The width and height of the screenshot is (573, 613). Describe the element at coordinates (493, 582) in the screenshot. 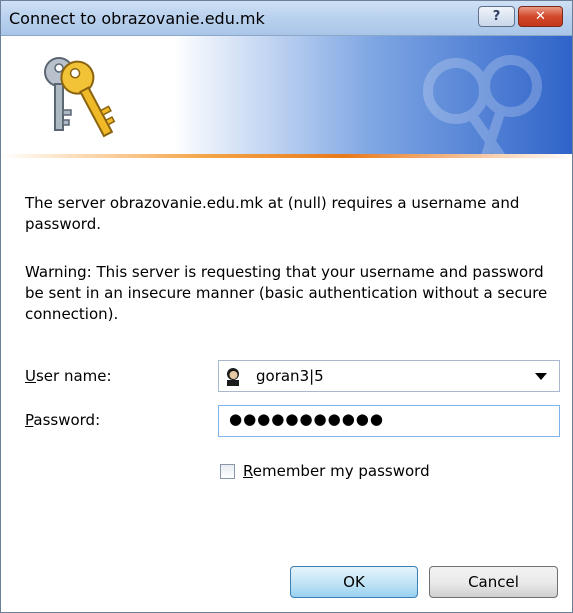

I see `cancel-button: Cancel` at that location.